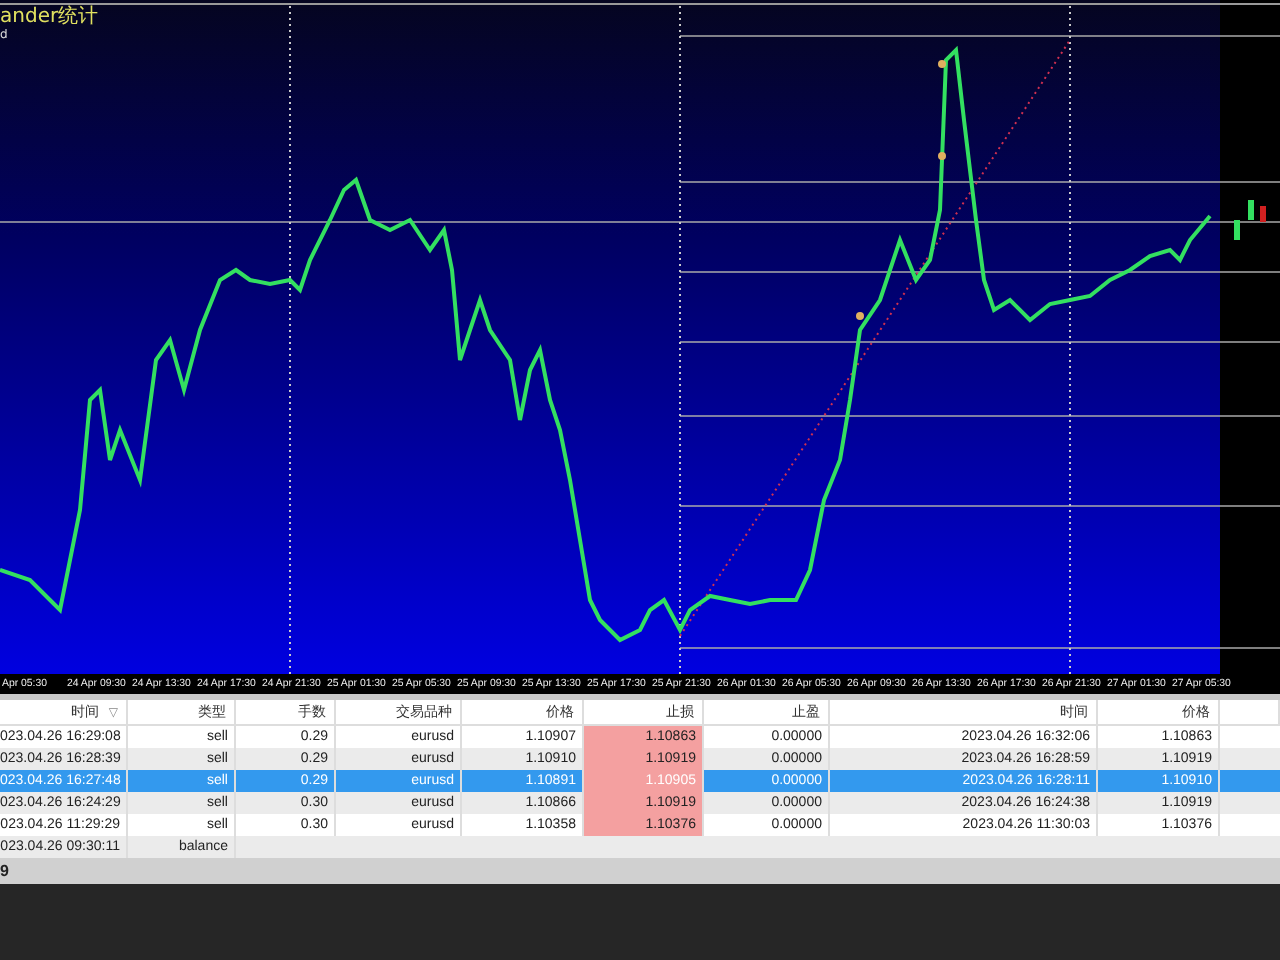  What do you see at coordinates (4, 871) in the screenshot?
I see `footer-text: 9` at bounding box center [4, 871].